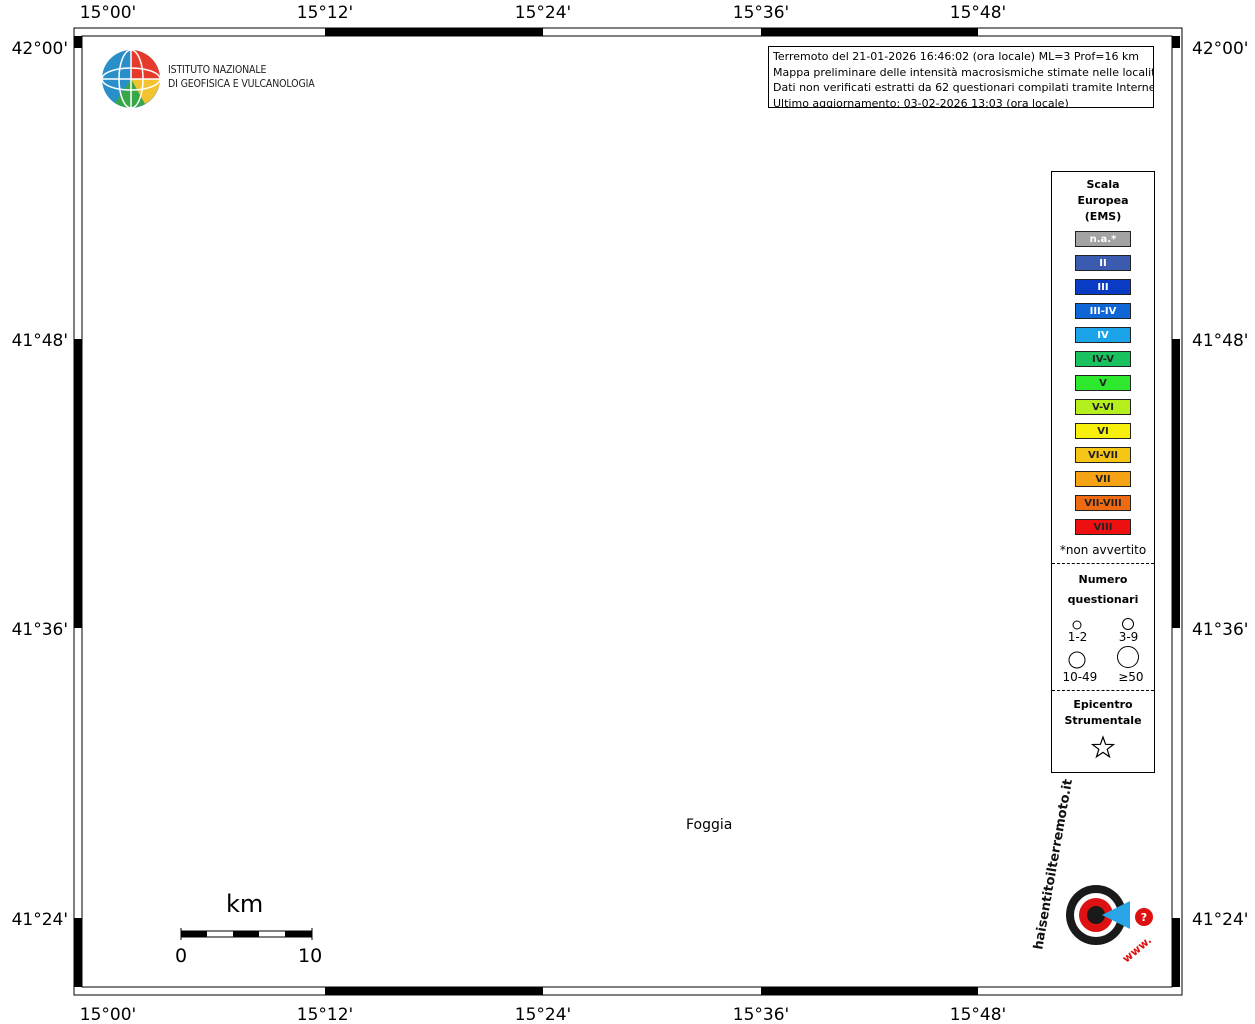  Describe the element at coordinates (1103, 455) in the screenshot. I see `legend-swatch: VI-VII` at that location.